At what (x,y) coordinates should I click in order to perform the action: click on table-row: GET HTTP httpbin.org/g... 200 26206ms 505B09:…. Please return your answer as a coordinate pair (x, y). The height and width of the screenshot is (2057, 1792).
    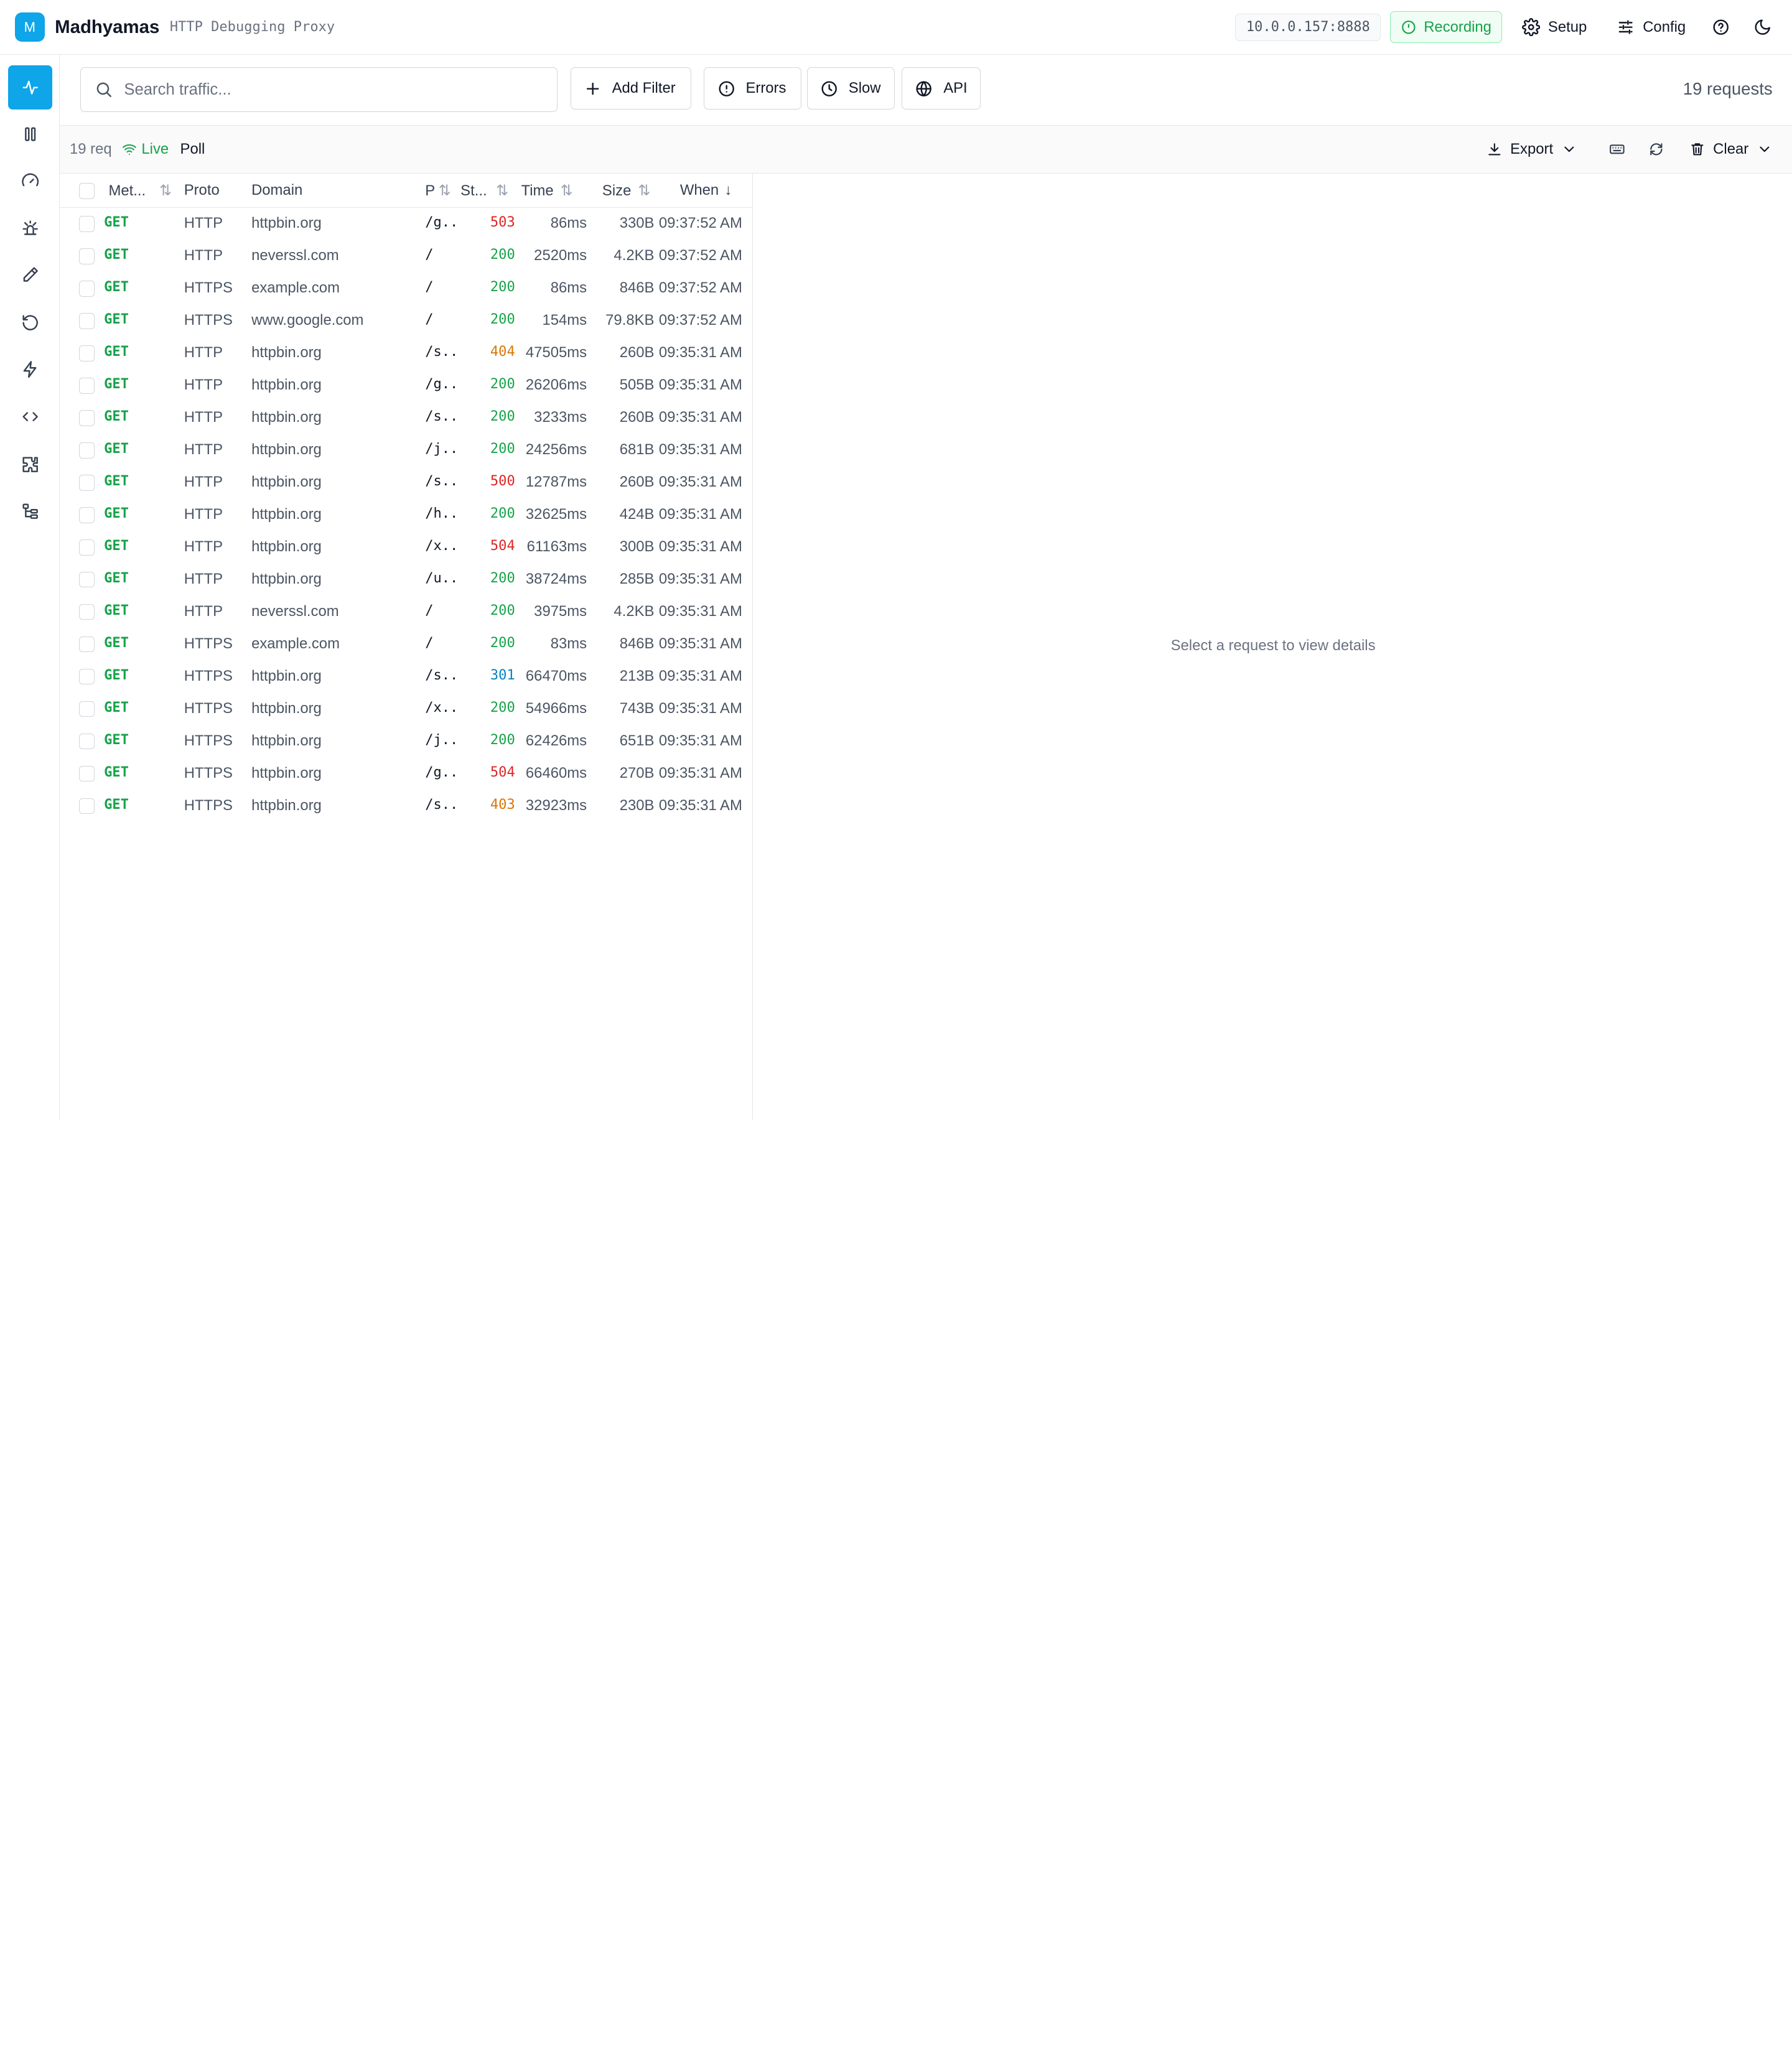
    Looking at the image, I should click on (406, 386).